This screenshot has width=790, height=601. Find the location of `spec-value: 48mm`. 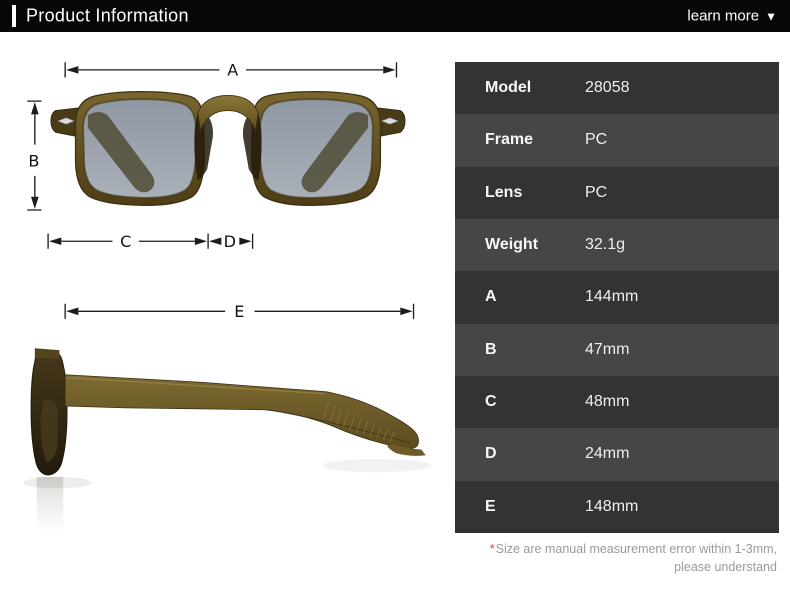

spec-value: 48mm is located at coordinates (607, 402).